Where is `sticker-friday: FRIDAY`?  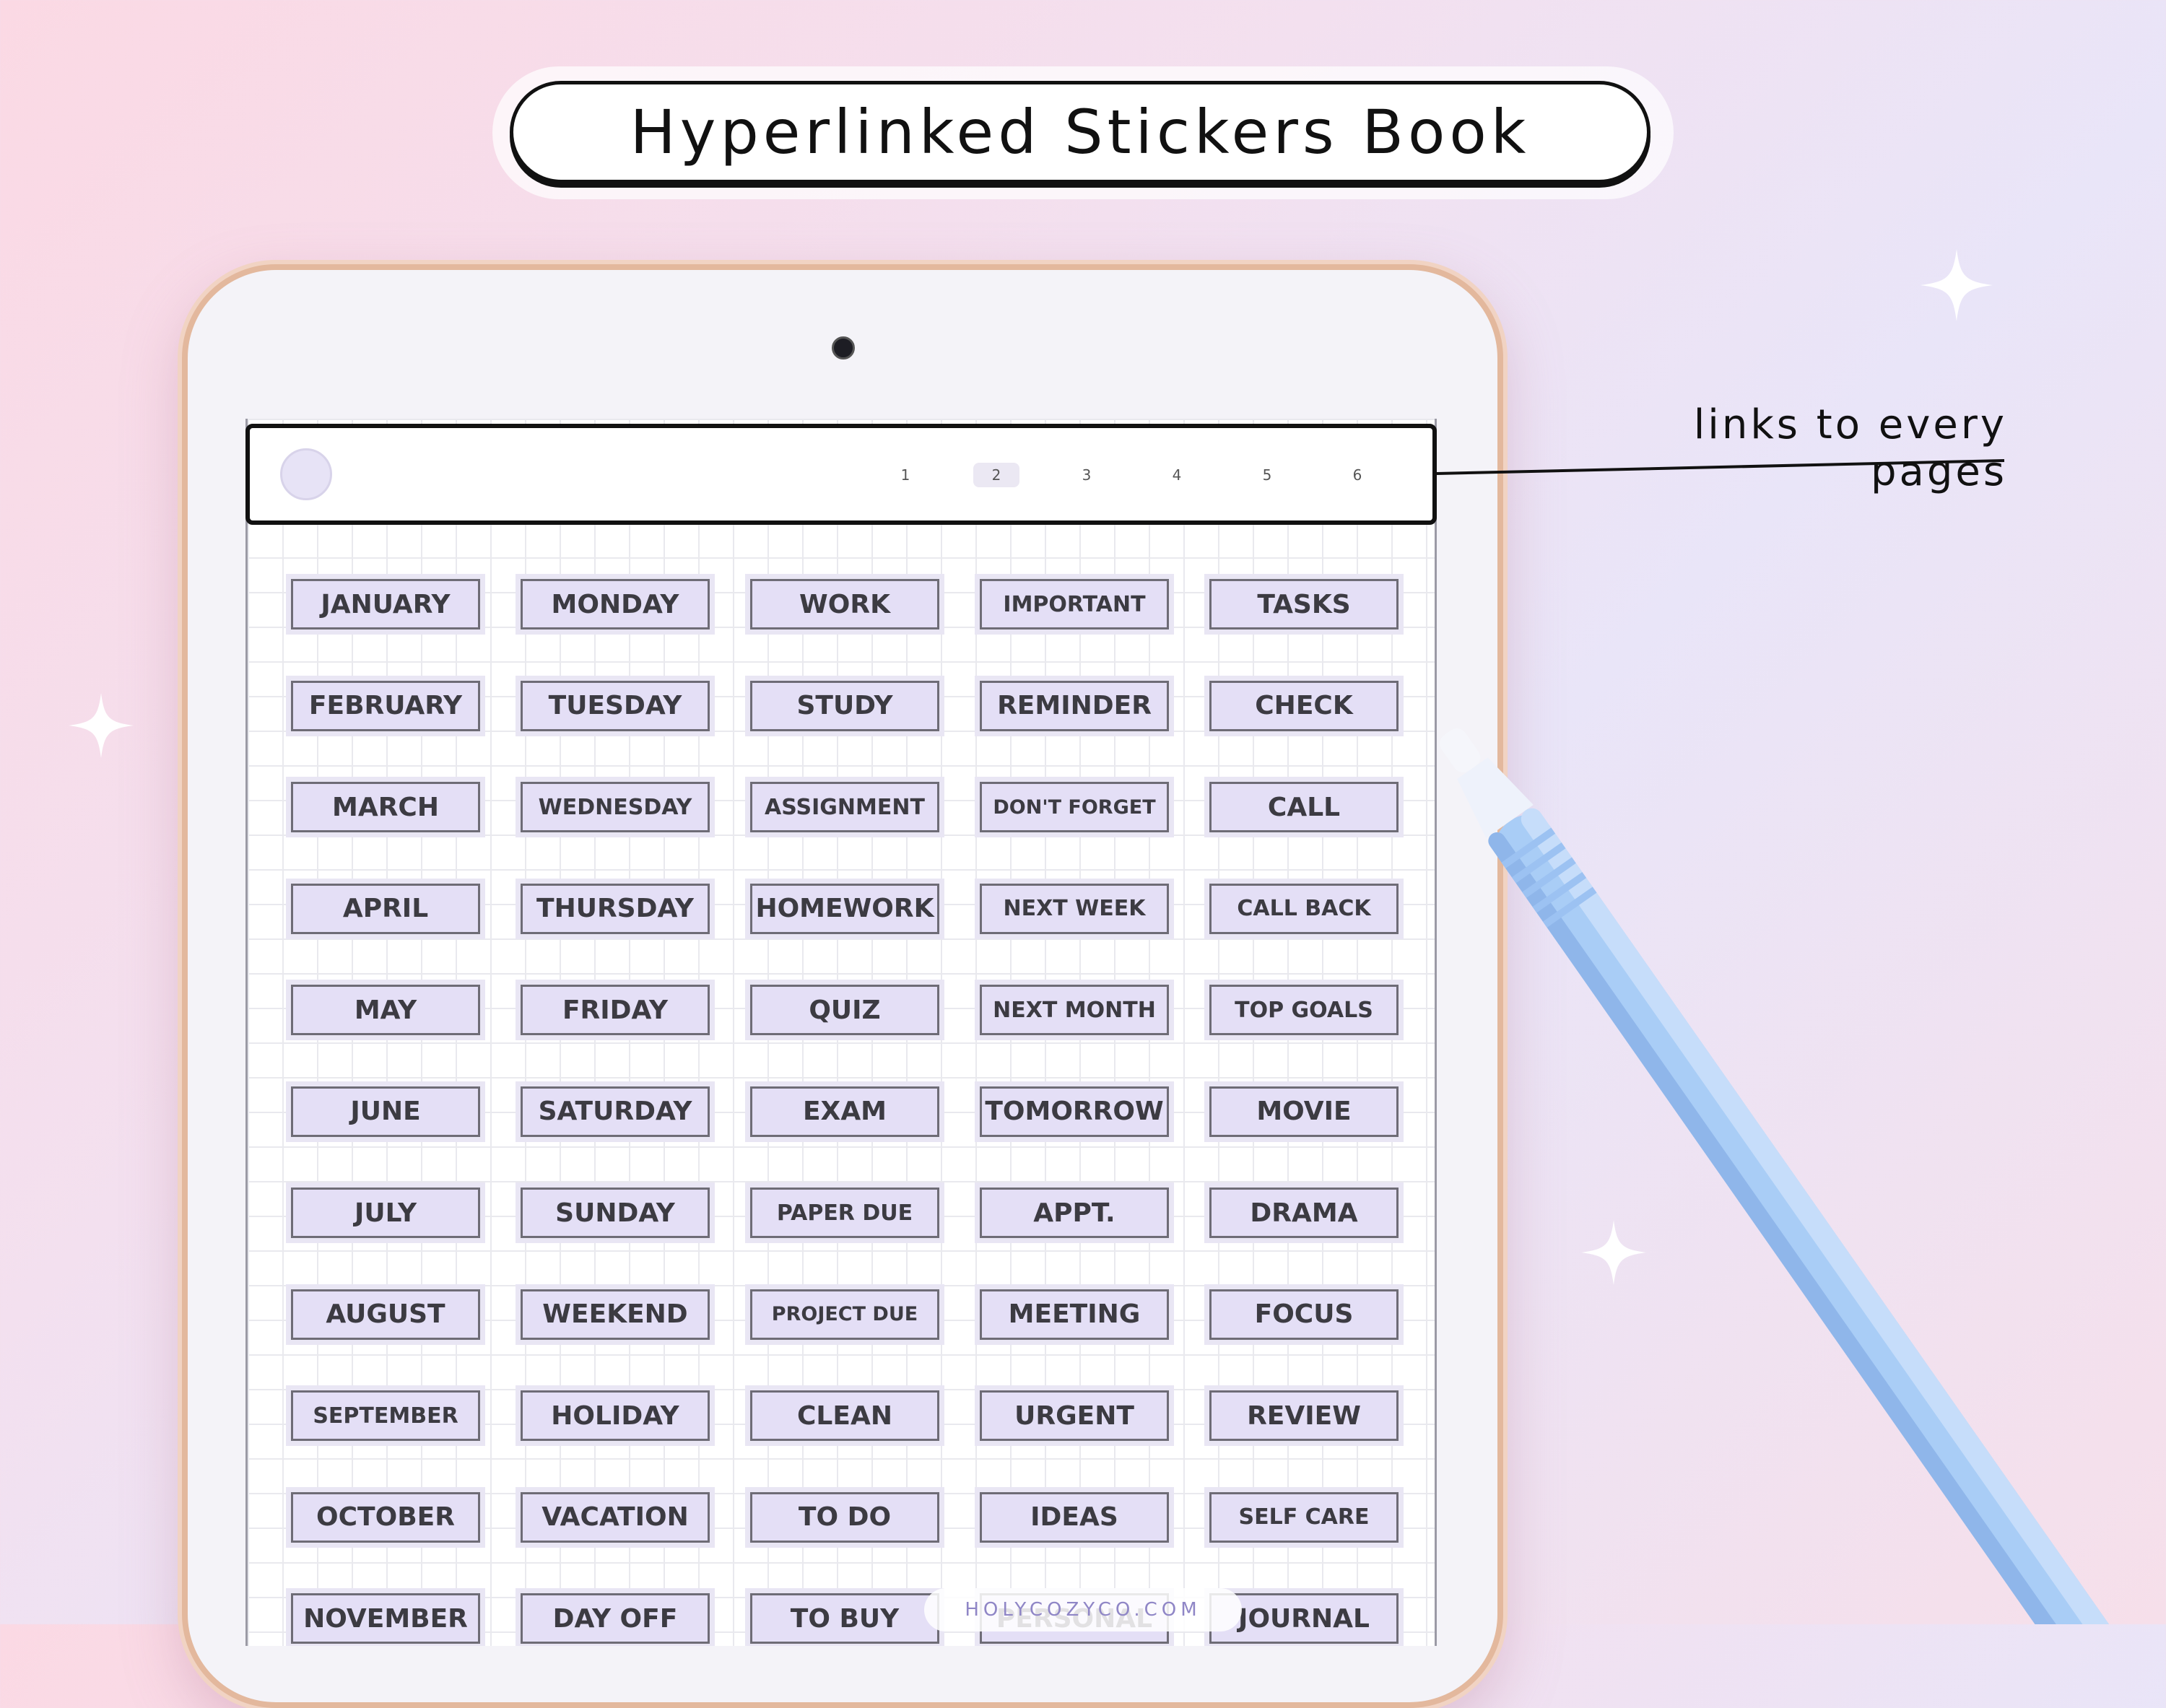 sticker-friday: FRIDAY is located at coordinates (615, 1010).